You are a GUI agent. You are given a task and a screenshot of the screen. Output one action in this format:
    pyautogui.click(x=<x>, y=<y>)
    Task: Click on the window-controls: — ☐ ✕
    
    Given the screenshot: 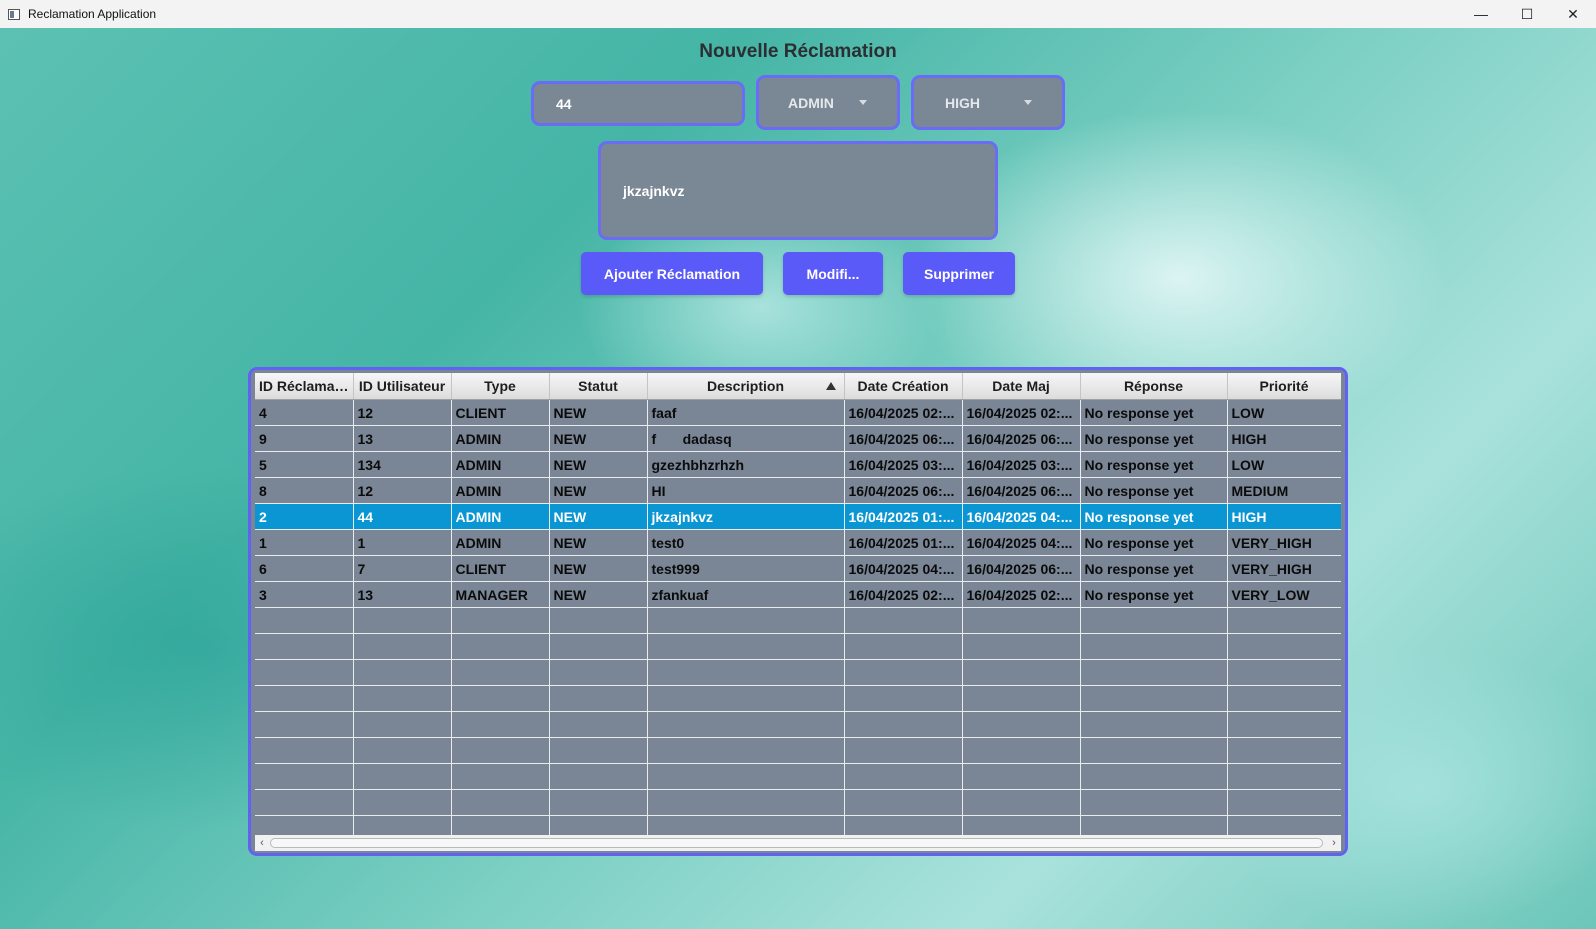 What is the action you would take?
    pyautogui.click(x=1527, y=14)
    